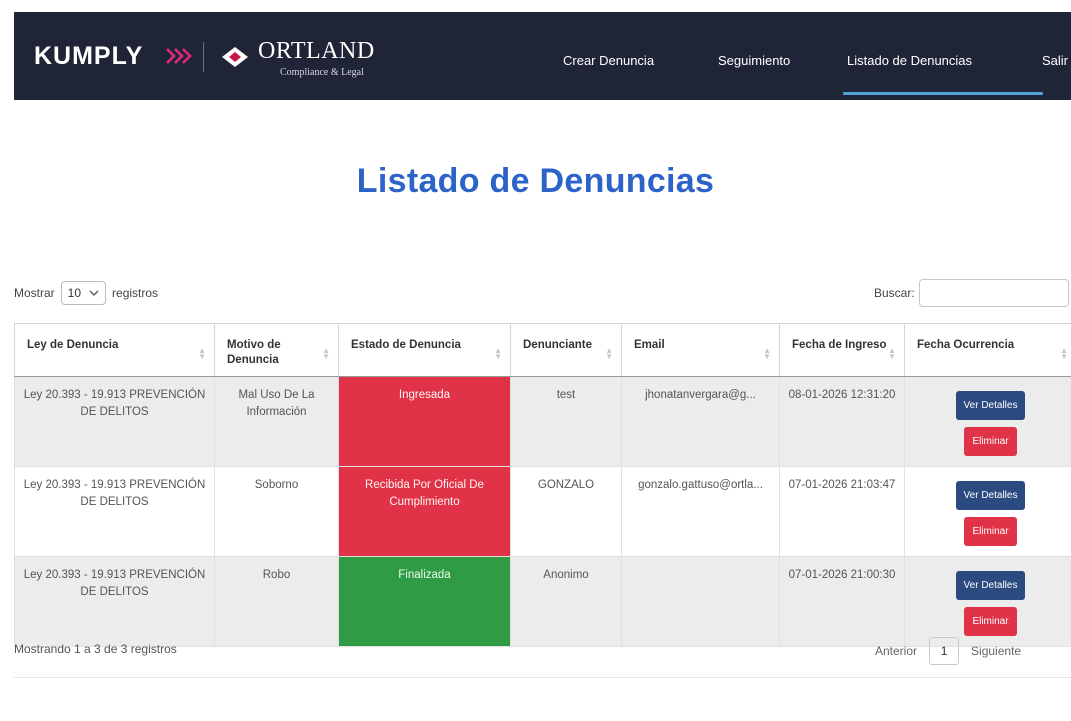 This screenshot has height=721, width=1071. Describe the element at coordinates (842, 511) in the screenshot. I see `cell-fecha-ingreso: 07-01-2026 21:03:47` at that location.